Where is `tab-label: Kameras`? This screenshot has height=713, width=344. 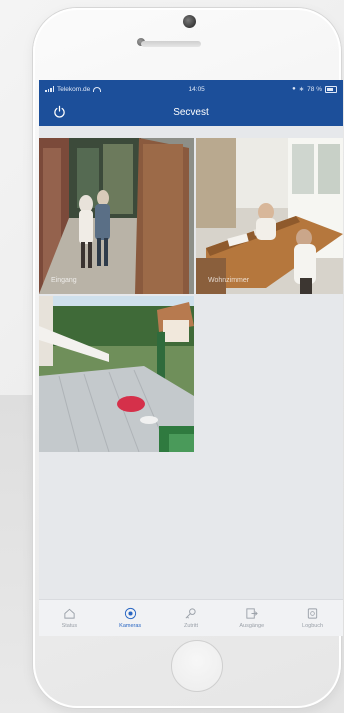 tab-label: Kameras is located at coordinates (130, 626).